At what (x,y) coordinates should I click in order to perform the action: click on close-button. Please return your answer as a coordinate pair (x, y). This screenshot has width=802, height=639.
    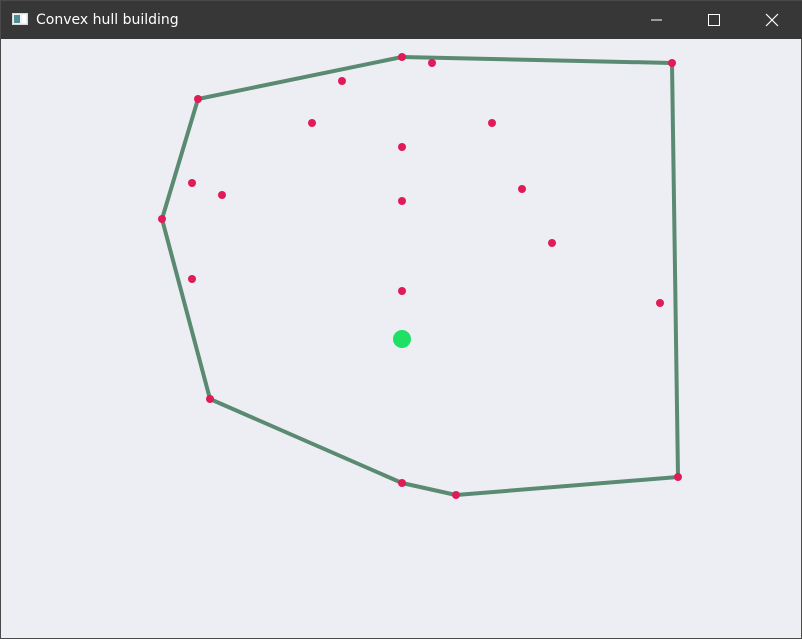
    Looking at the image, I should click on (772, 20).